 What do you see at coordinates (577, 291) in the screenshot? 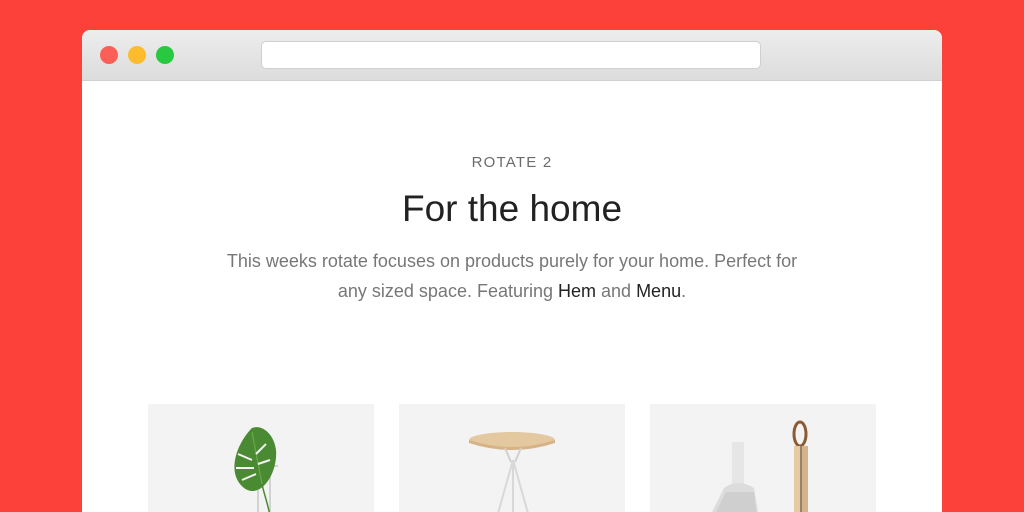
I see `hem-link: Hem` at bounding box center [577, 291].